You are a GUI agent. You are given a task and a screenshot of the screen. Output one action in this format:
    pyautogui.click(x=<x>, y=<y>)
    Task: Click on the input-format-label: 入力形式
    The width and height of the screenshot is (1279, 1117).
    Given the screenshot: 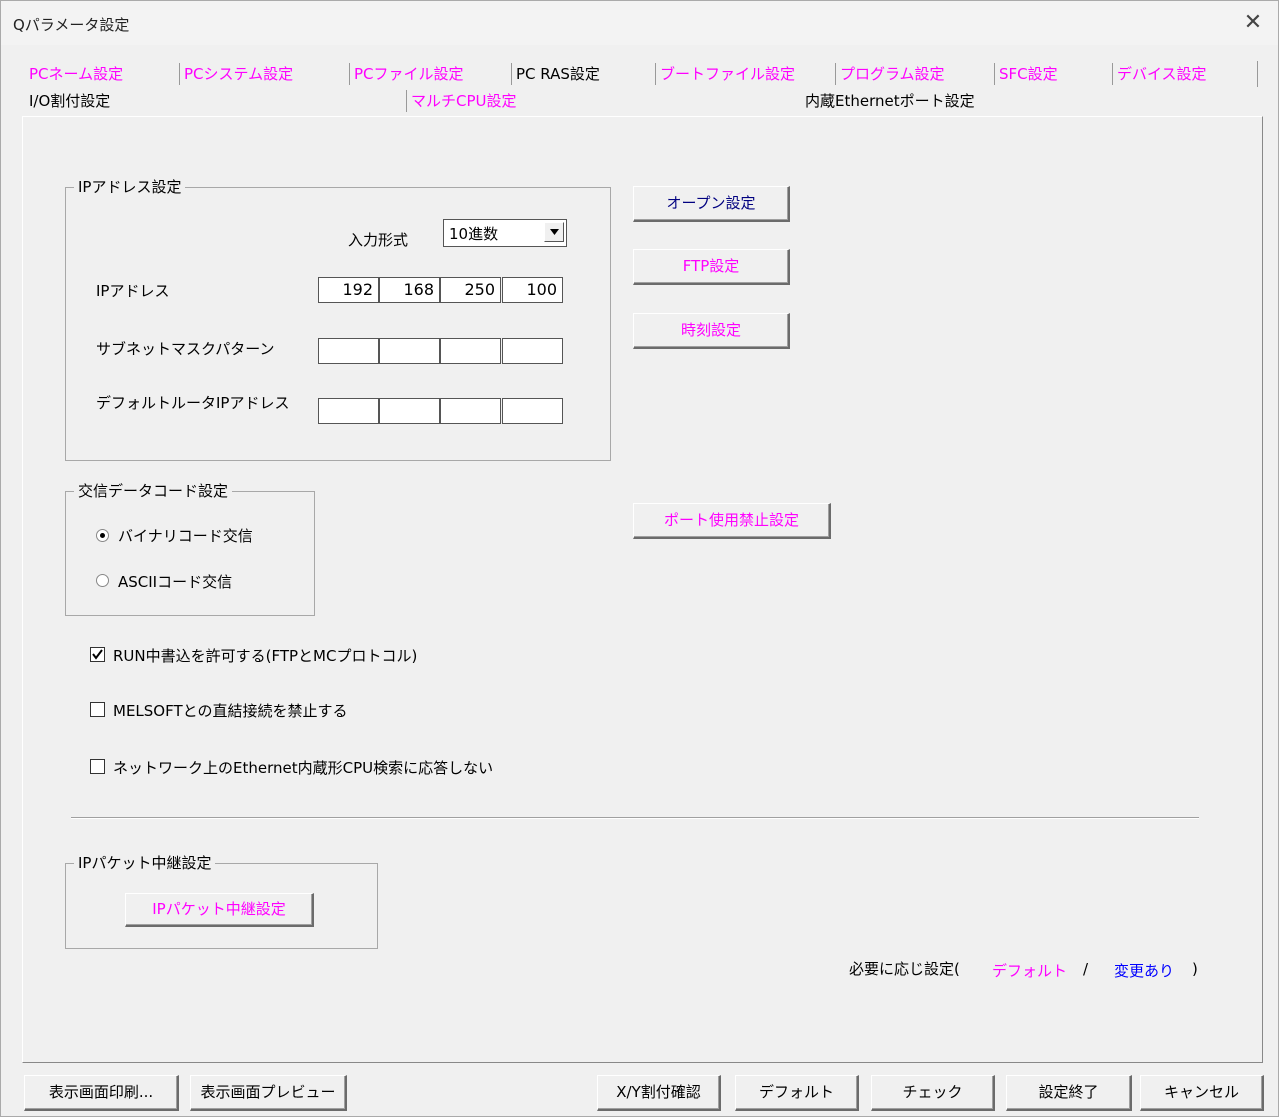 What is the action you would take?
    pyautogui.click(x=378, y=240)
    